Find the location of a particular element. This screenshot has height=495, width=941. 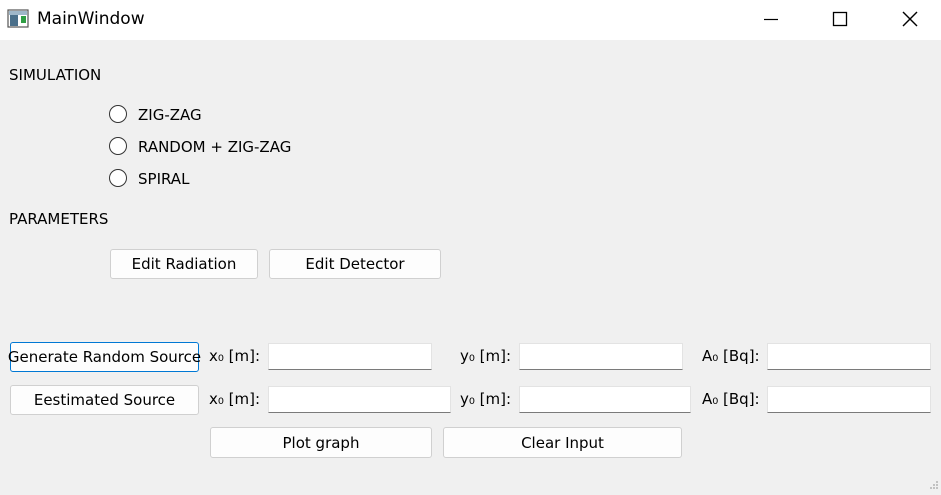

estimated-a0-label: A₀ [Bq]: is located at coordinates (731, 399).